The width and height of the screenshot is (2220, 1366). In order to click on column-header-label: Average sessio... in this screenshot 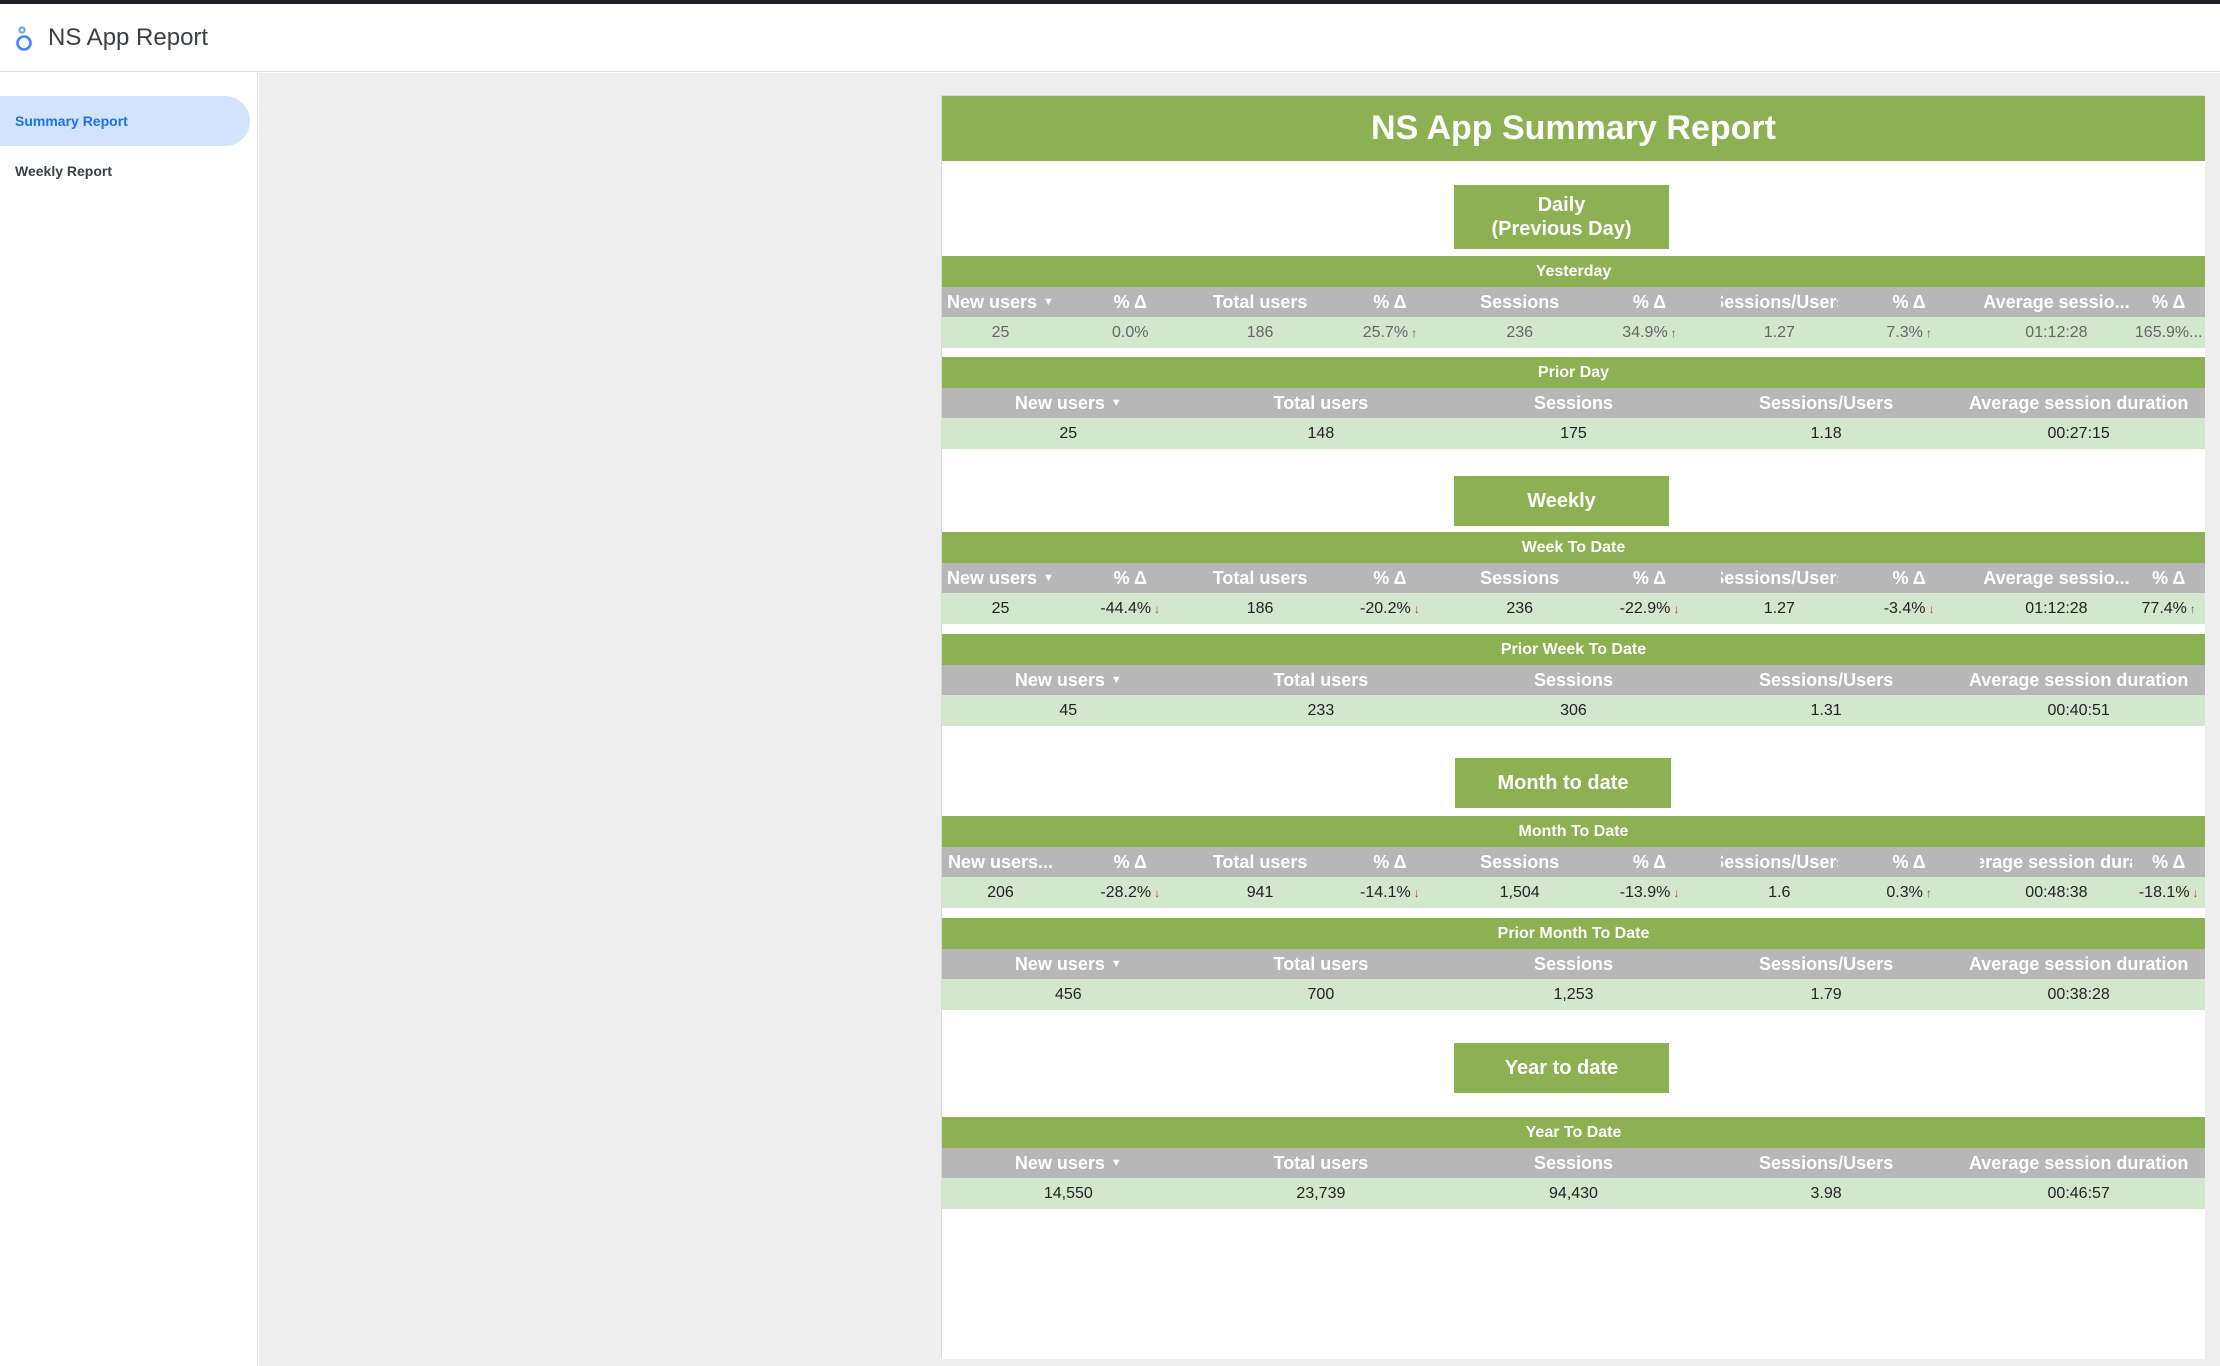, I will do `click(2056, 577)`.